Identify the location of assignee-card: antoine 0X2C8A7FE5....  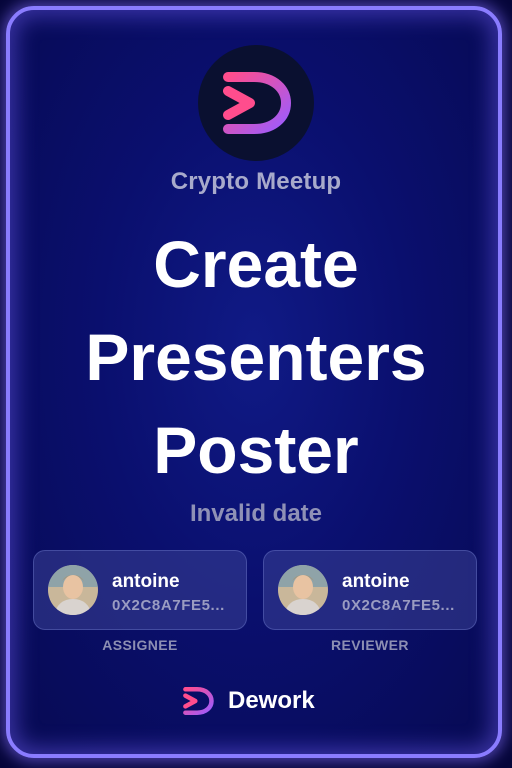
(140, 590).